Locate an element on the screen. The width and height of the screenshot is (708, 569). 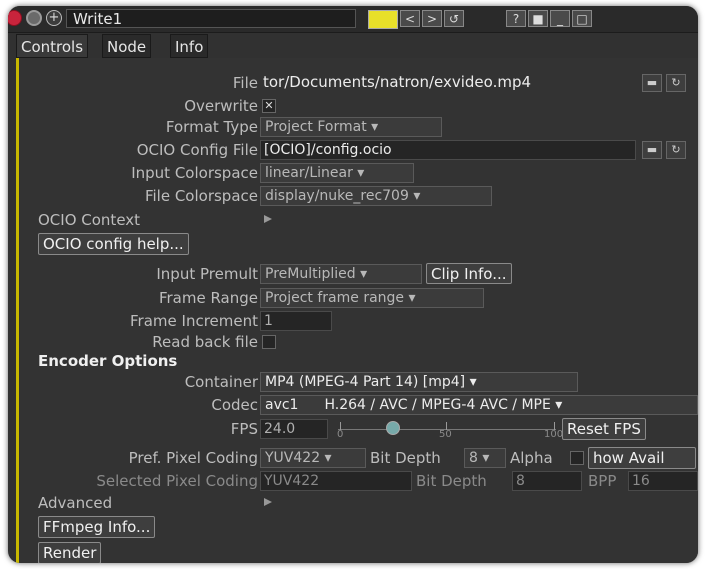
input-colorspace-dropdown: linear/Linear ▾ is located at coordinates (337, 173).